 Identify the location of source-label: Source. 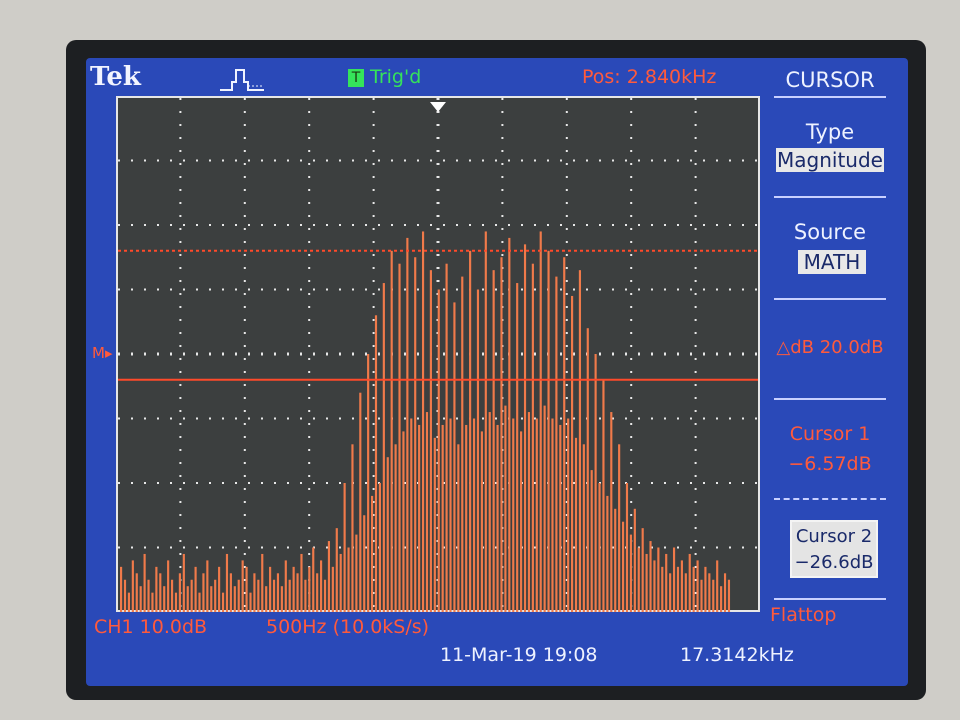
(830, 232).